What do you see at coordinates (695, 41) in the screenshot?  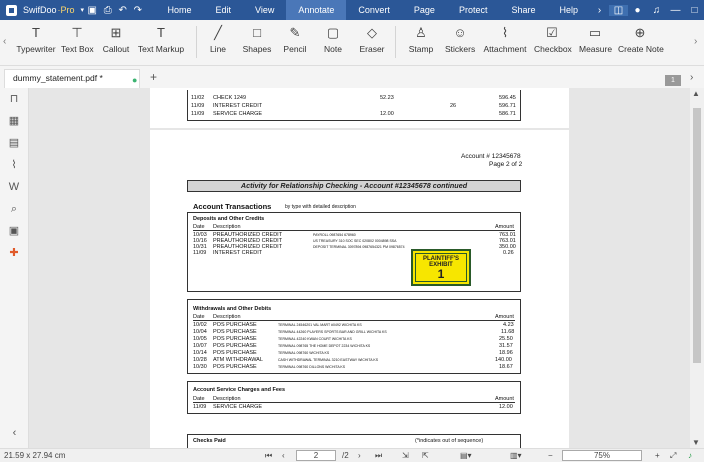 I see `ribbon-right-arrow-icon: ›` at bounding box center [695, 41].